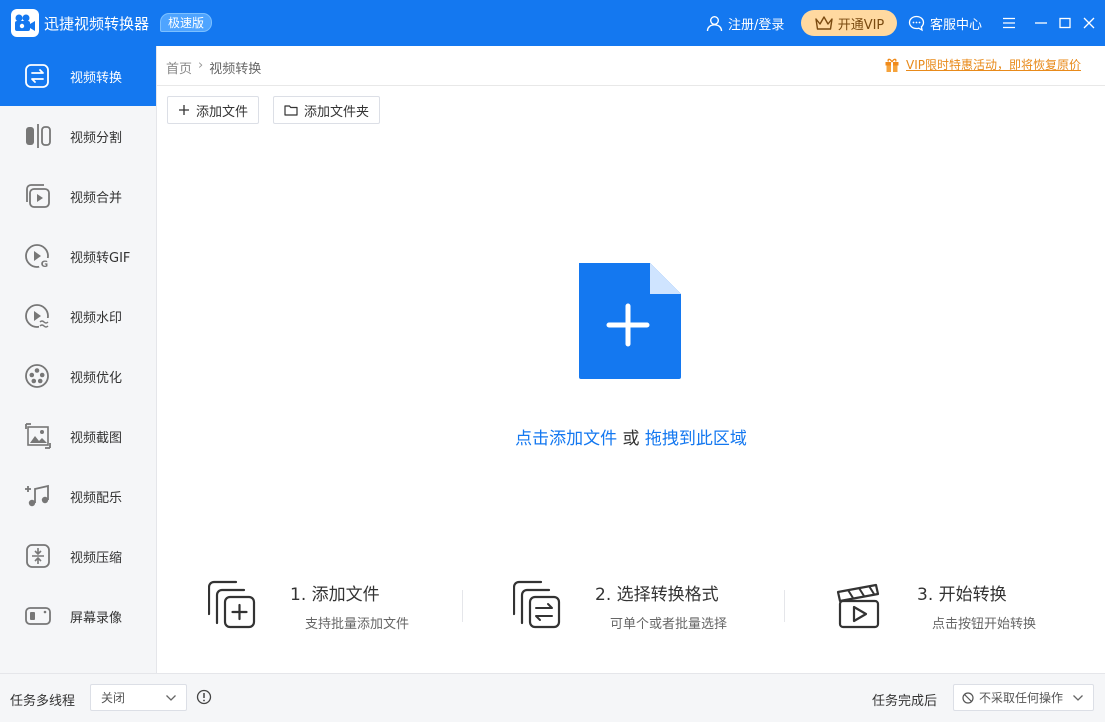 The height and width of the screenshot is (722, 1105). I want to click on app-title: 迅捷视频转换器, so click(97, 24).